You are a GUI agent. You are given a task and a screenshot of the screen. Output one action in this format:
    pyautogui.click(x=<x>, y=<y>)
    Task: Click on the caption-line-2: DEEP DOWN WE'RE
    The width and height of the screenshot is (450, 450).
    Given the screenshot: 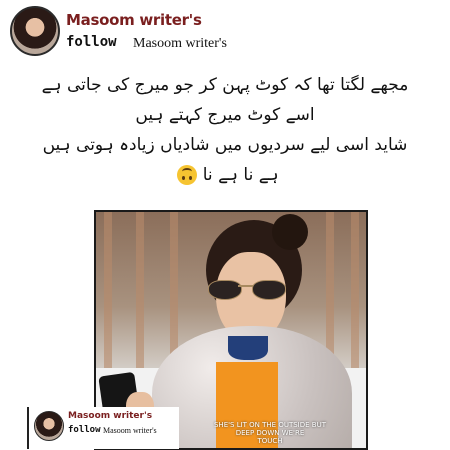 What is the action you would take?
    pyautogui.click(x=270, y=433)
    